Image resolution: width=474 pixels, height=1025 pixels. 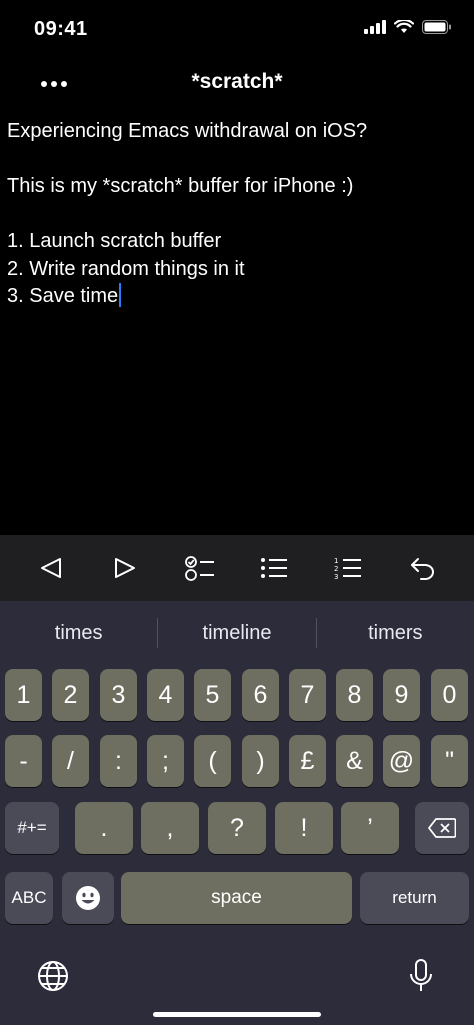 What do you see at coordinates (237, 568) in the screenshot?
I see `format-toolbar: 1 2 3` at bounding box center [237, 568].